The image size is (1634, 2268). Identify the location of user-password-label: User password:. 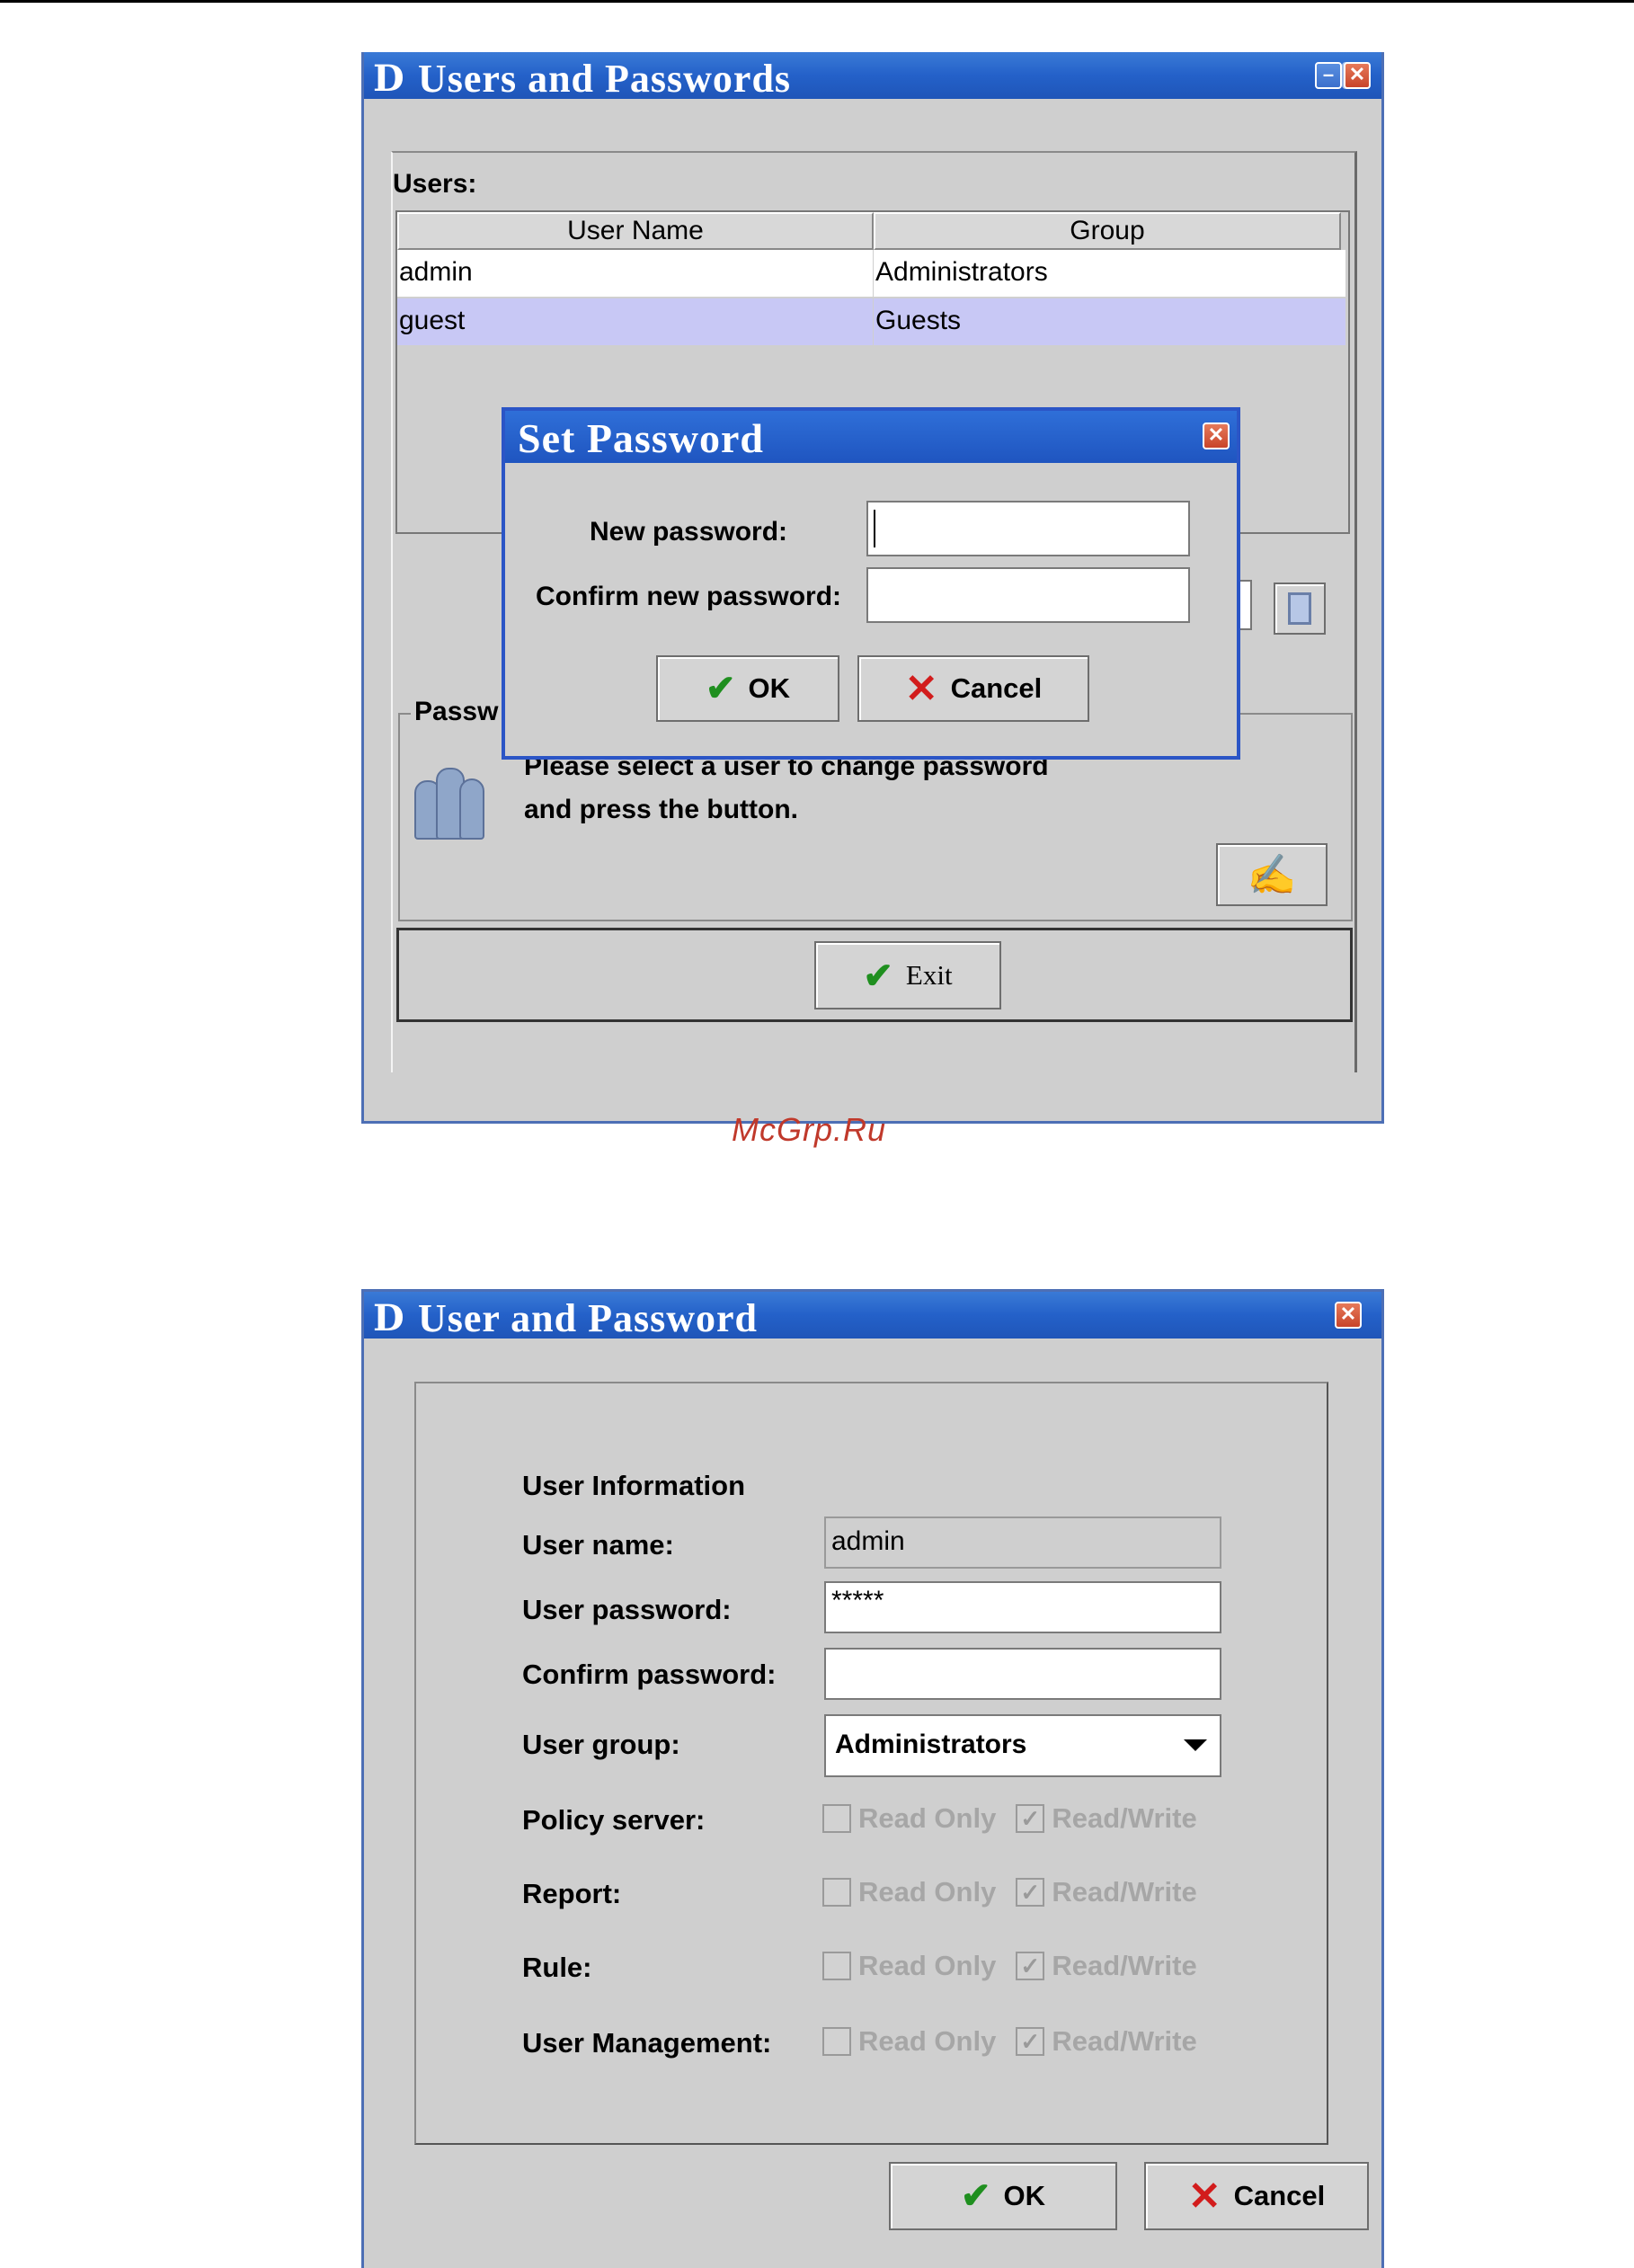
(627, 1609).